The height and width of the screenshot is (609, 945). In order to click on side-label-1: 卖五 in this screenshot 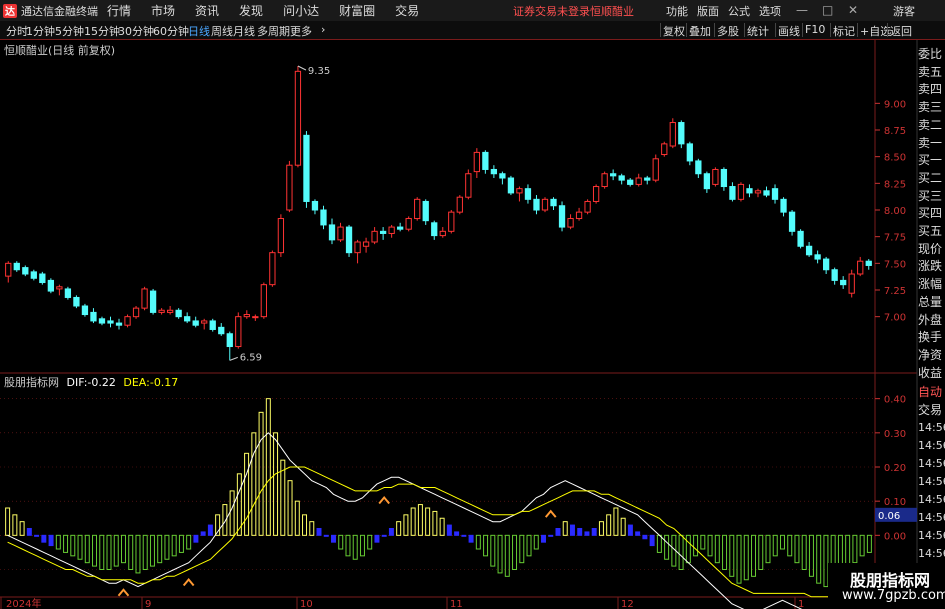, I will do `click(930, 71)`.